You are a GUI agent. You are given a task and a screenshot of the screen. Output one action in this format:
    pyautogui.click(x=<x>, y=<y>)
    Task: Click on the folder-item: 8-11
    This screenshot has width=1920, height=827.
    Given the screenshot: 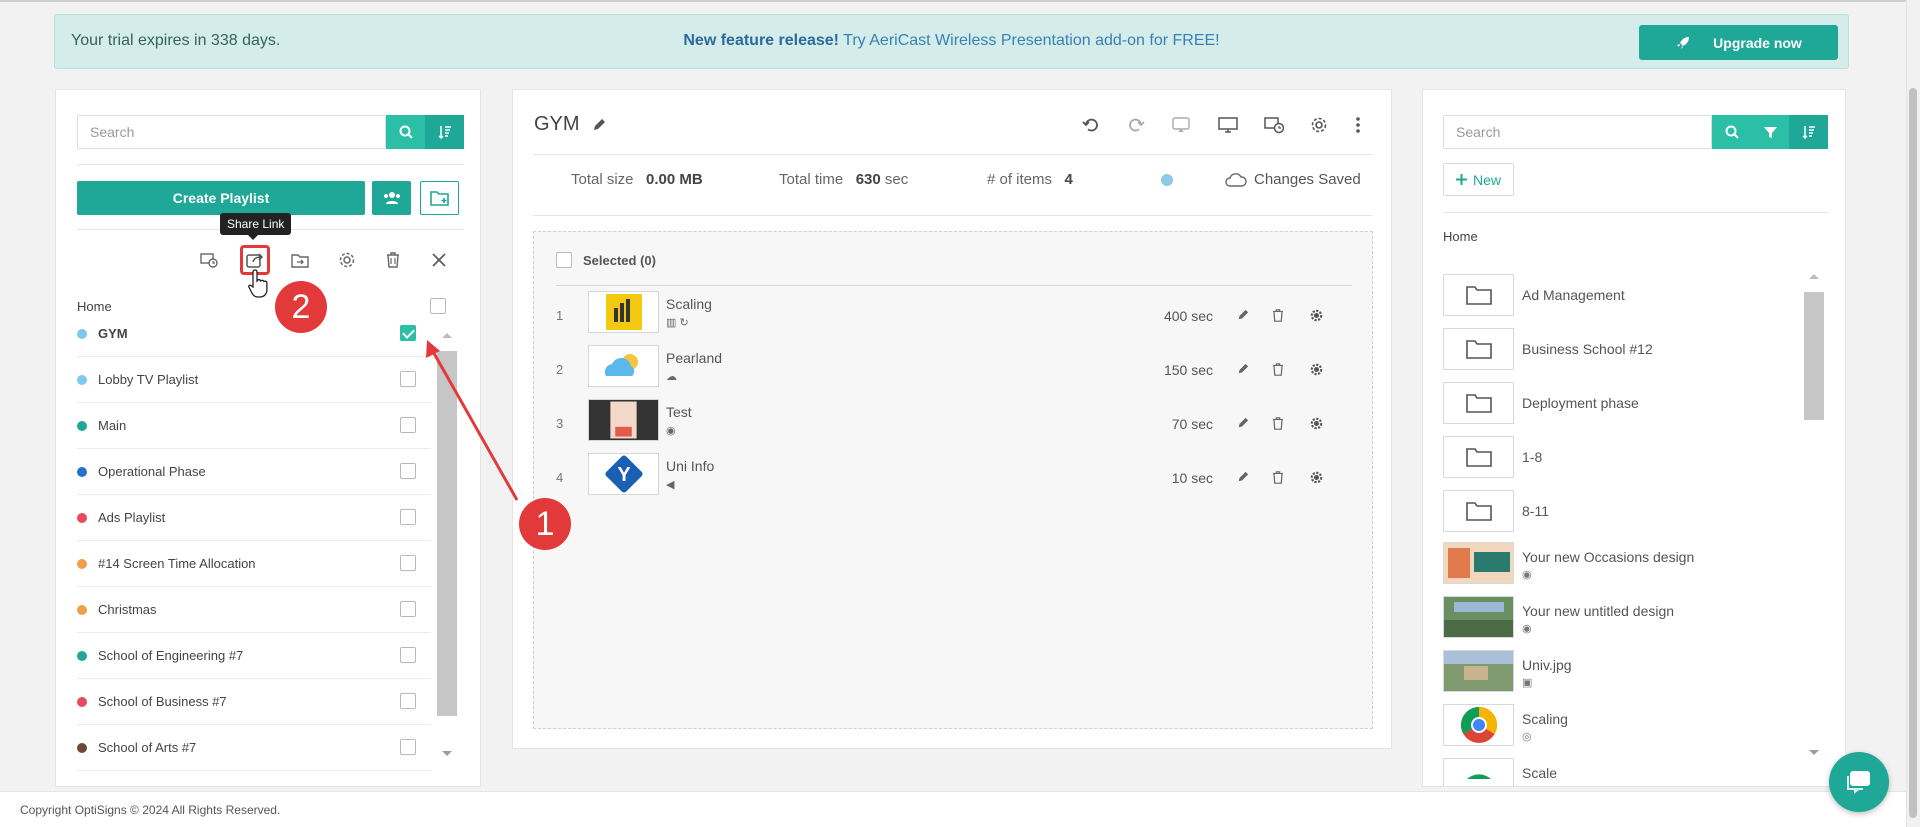 What is the action you would take?
    pyautogui.click(x=1615, y=515)
    